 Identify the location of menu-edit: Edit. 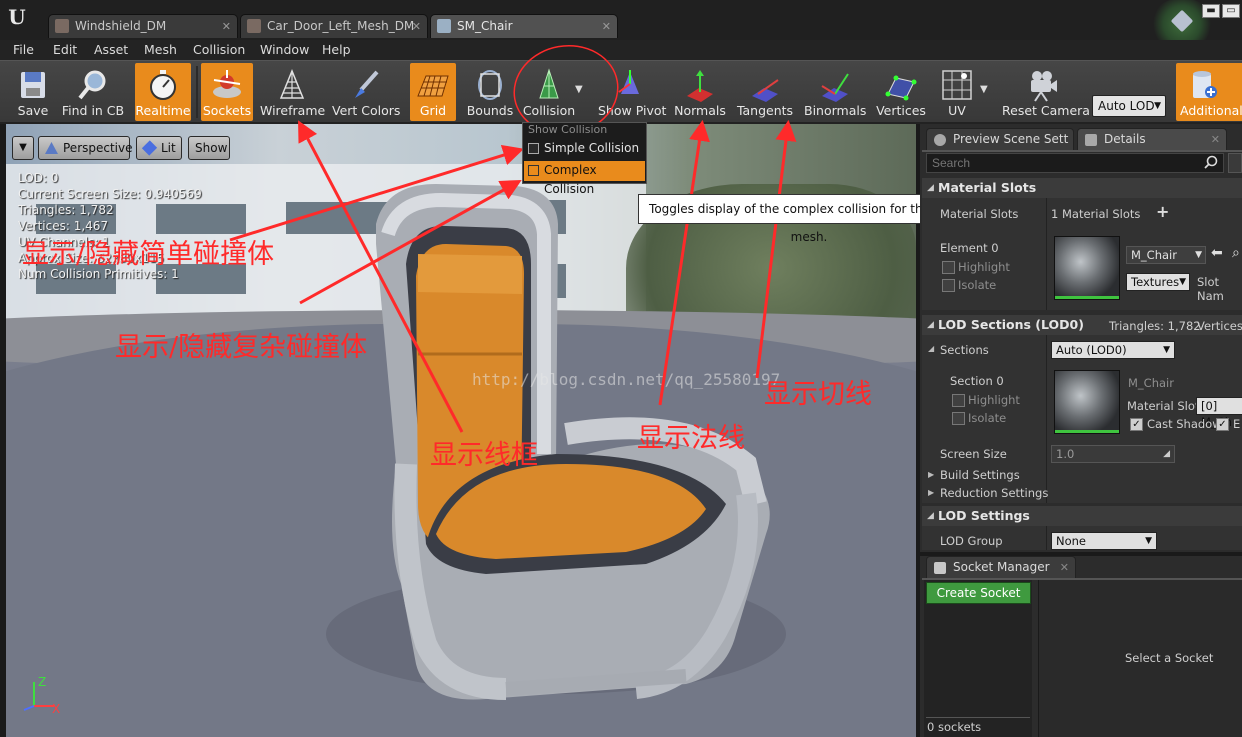
(65, 49).